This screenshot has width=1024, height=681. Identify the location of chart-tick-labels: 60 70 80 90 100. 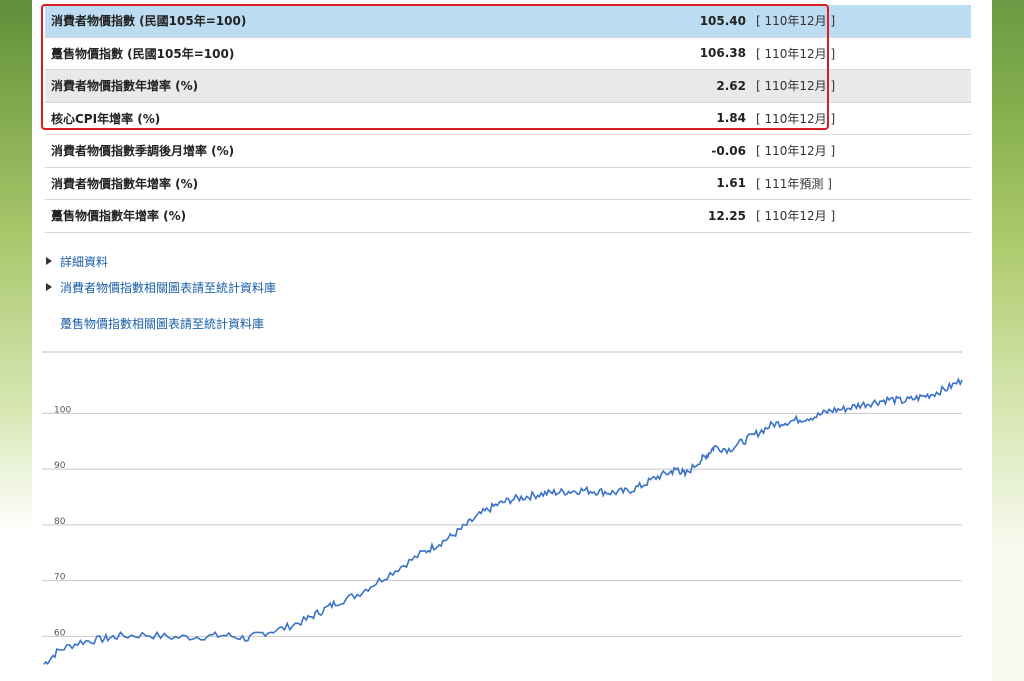
(62, 521).